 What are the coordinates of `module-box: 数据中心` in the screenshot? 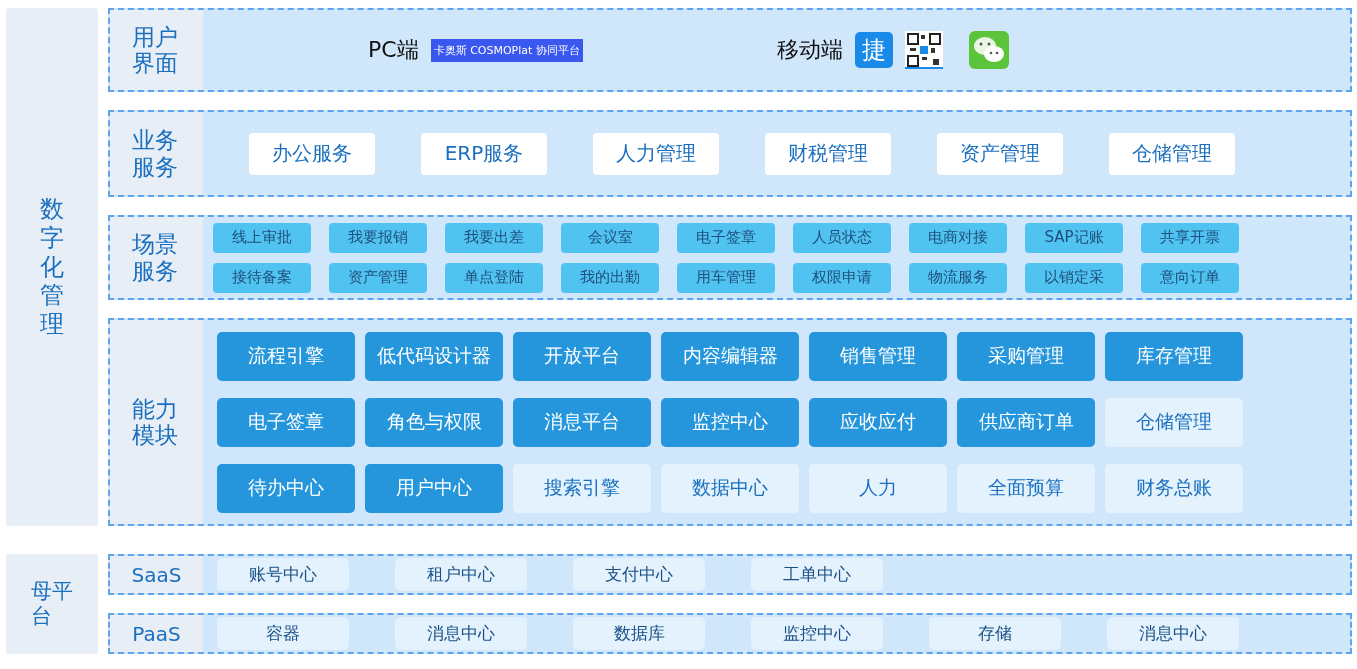 It's located at (730, 488).